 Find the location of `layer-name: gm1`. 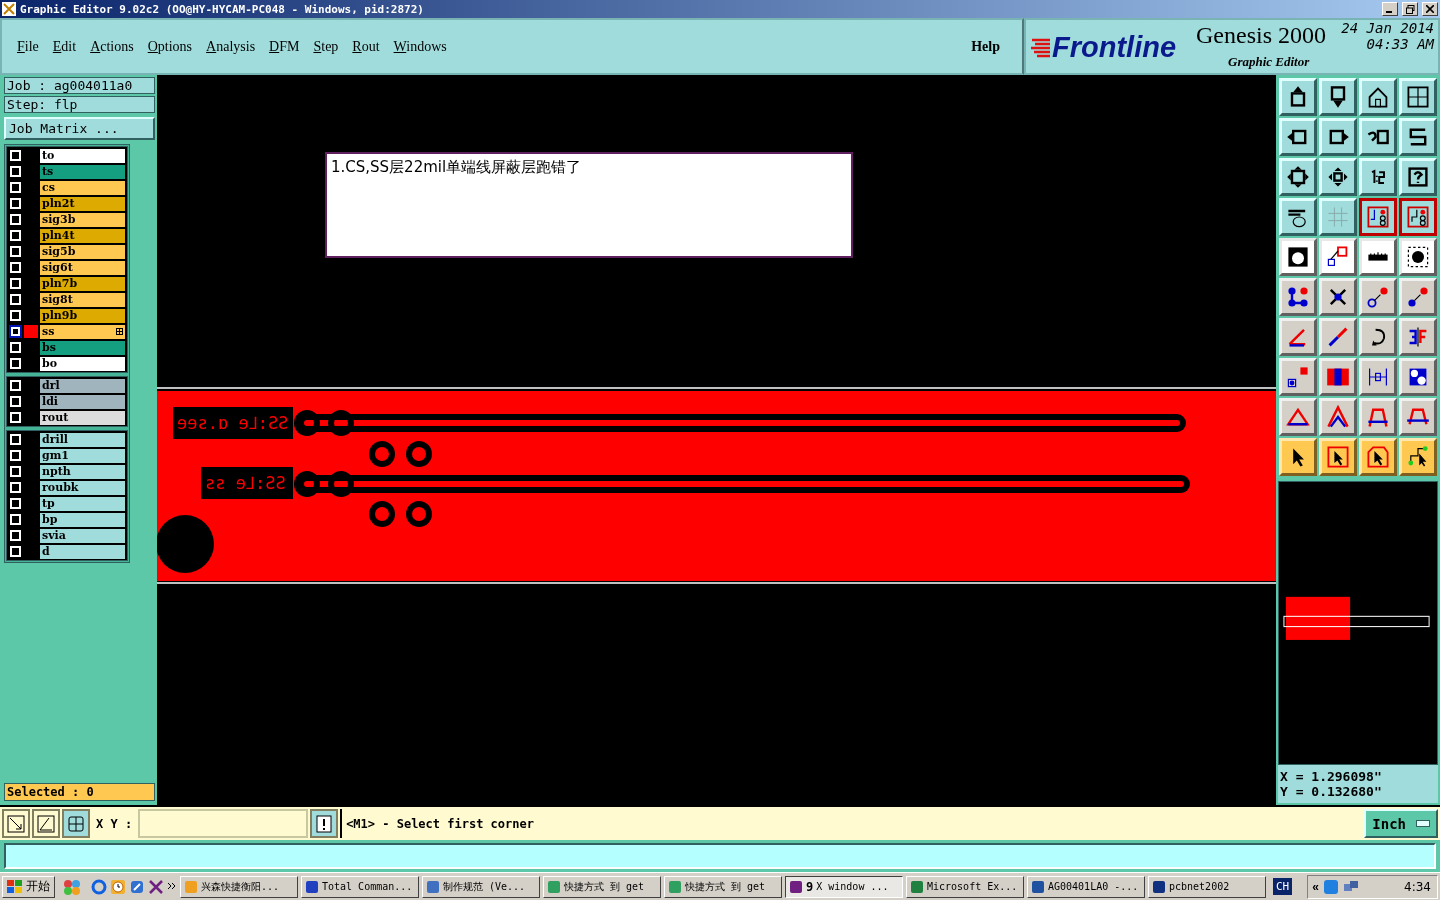

layer-name: gm1 is located at coordinates (82, 455).